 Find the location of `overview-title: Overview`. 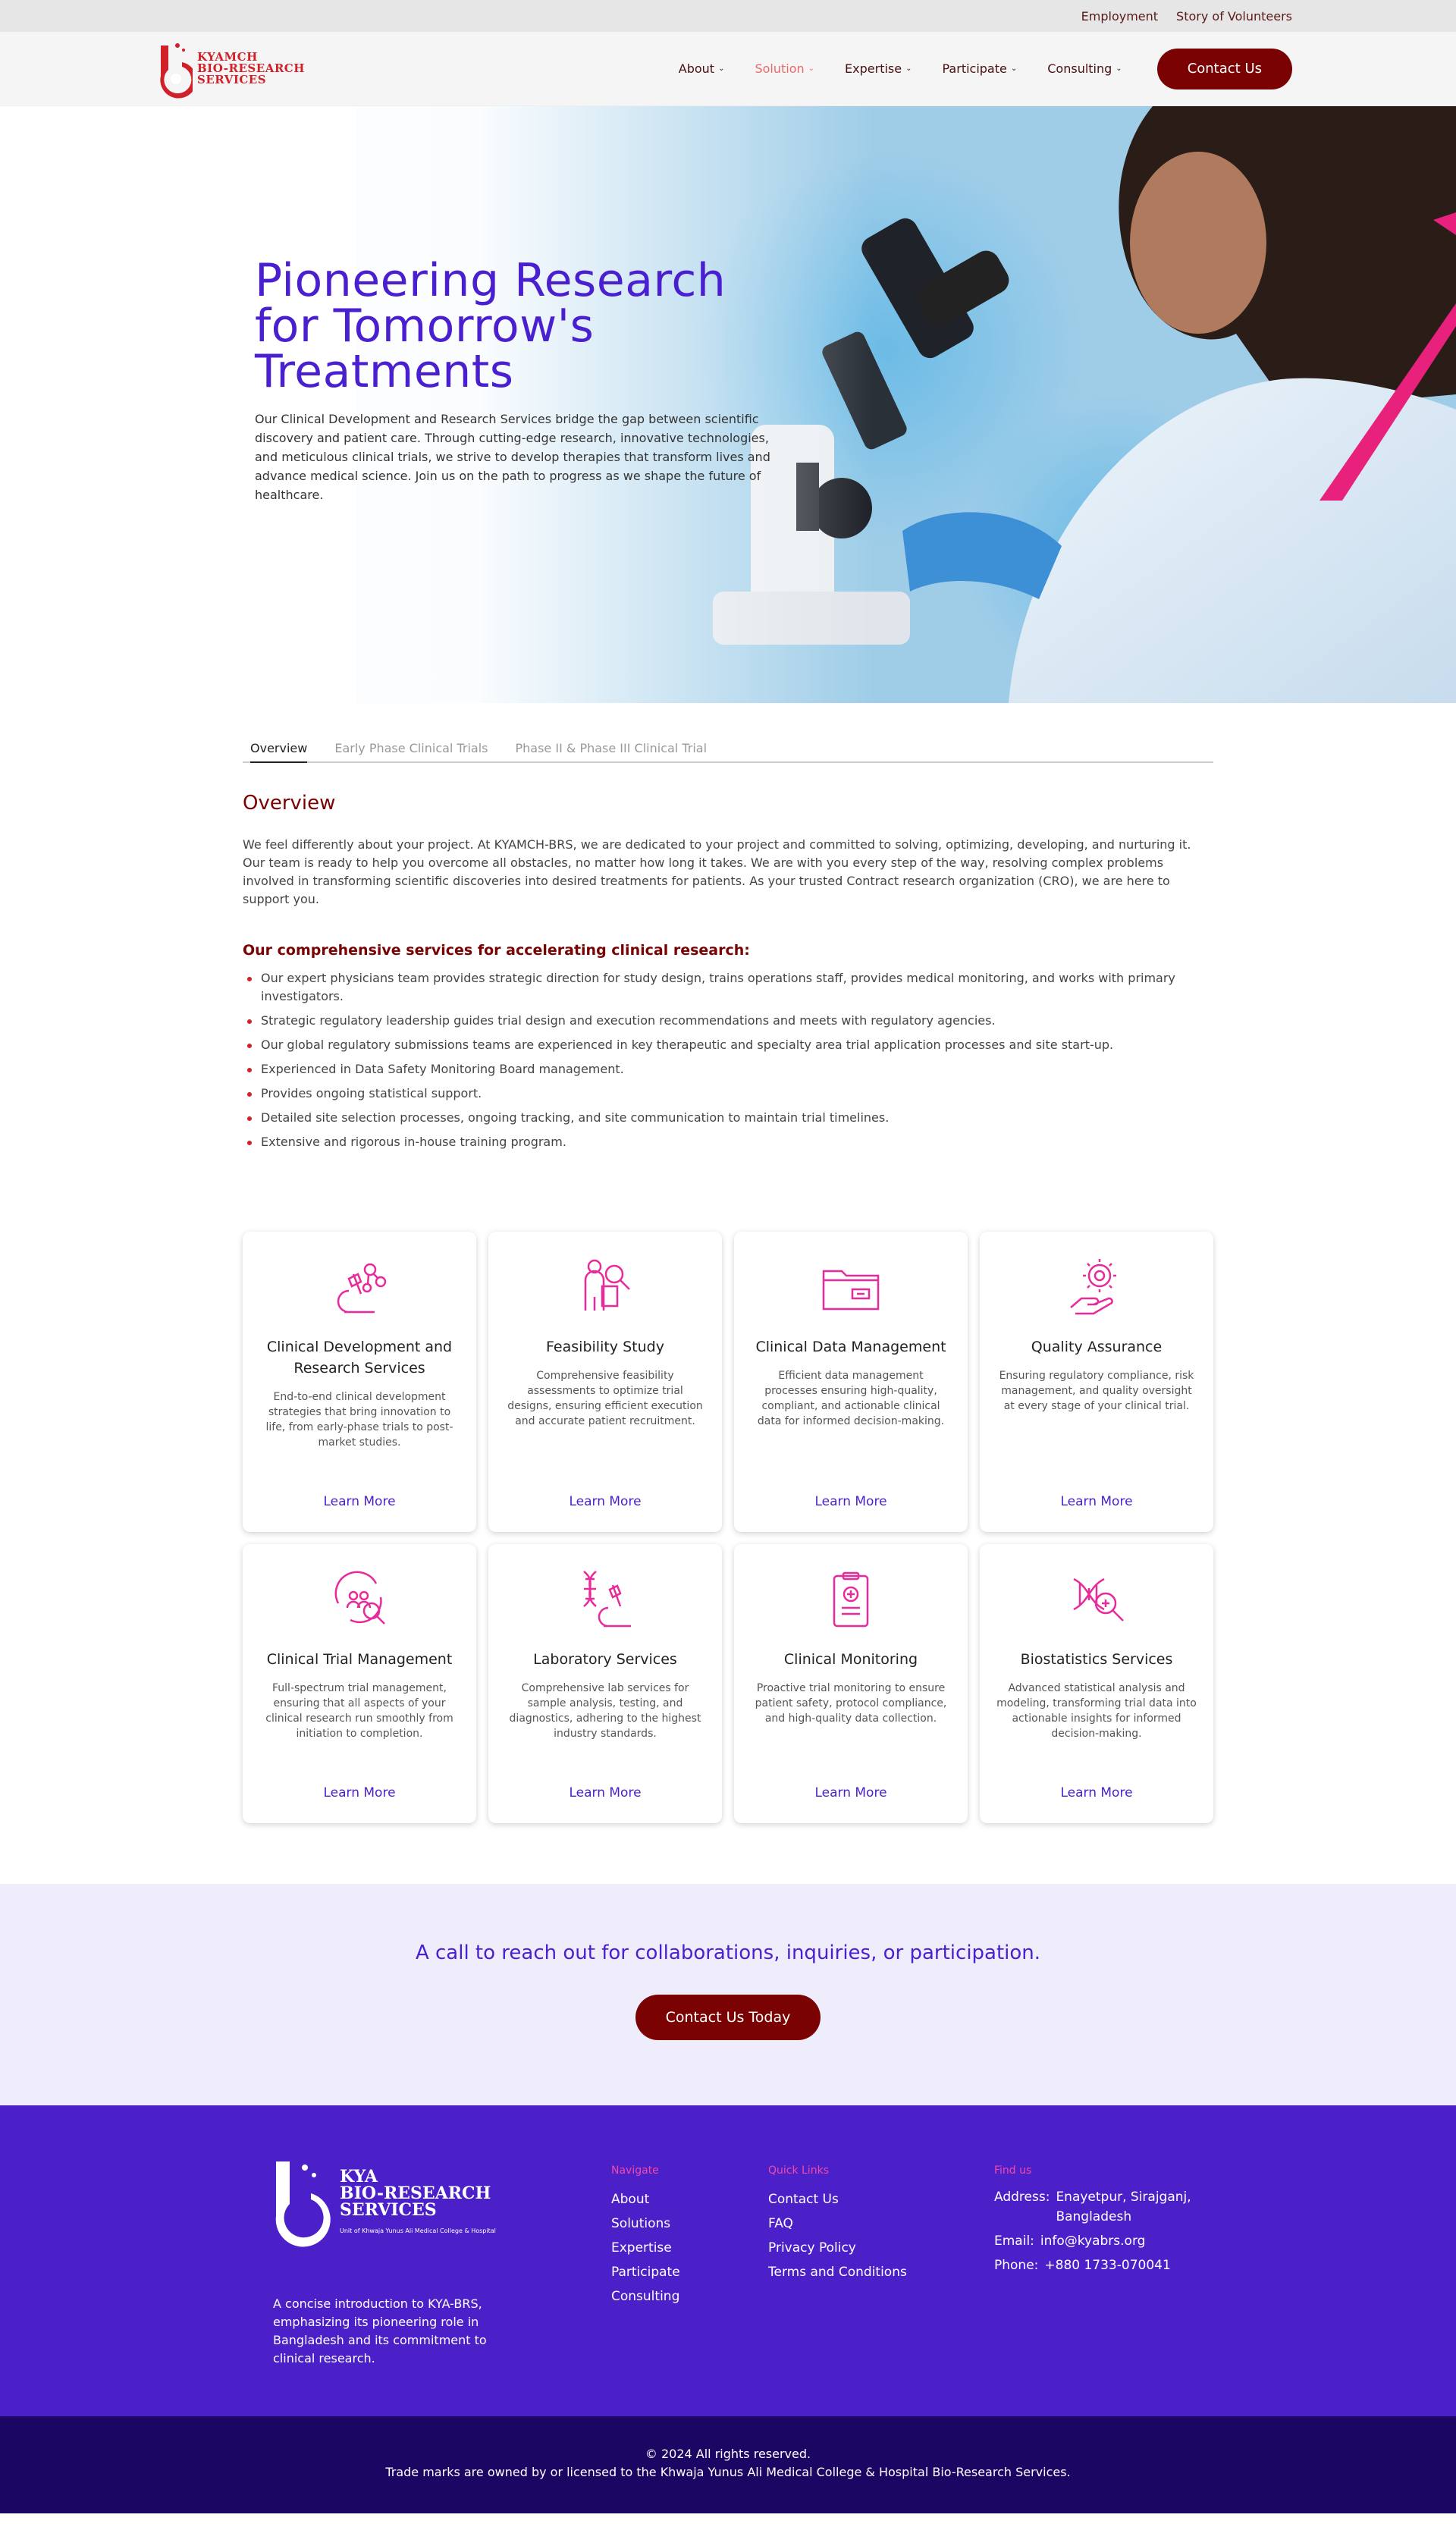

overview-title: Overview is located at coordinates (289, 804).